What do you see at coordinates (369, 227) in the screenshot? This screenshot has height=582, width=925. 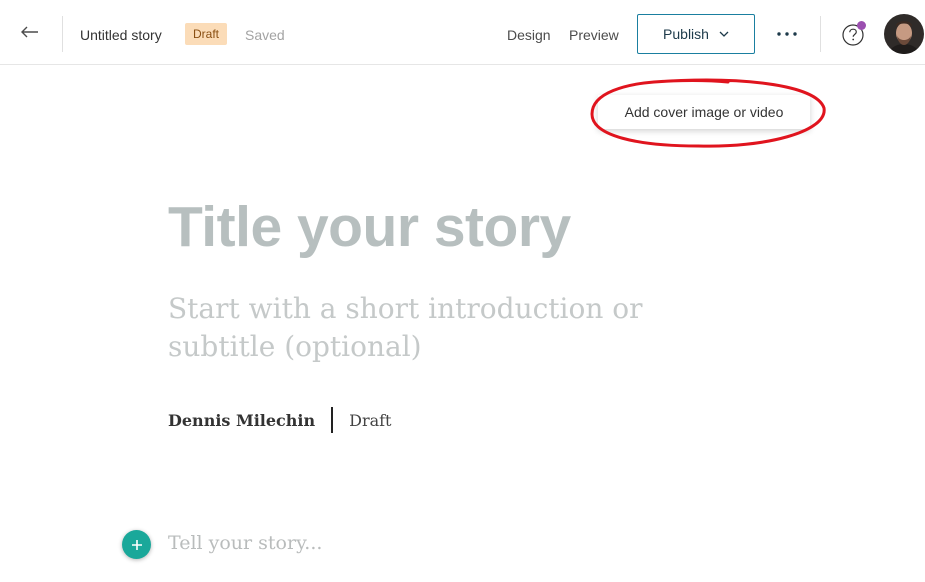 I see `story-title-input: Title your story` at bounding box center [369, 227].